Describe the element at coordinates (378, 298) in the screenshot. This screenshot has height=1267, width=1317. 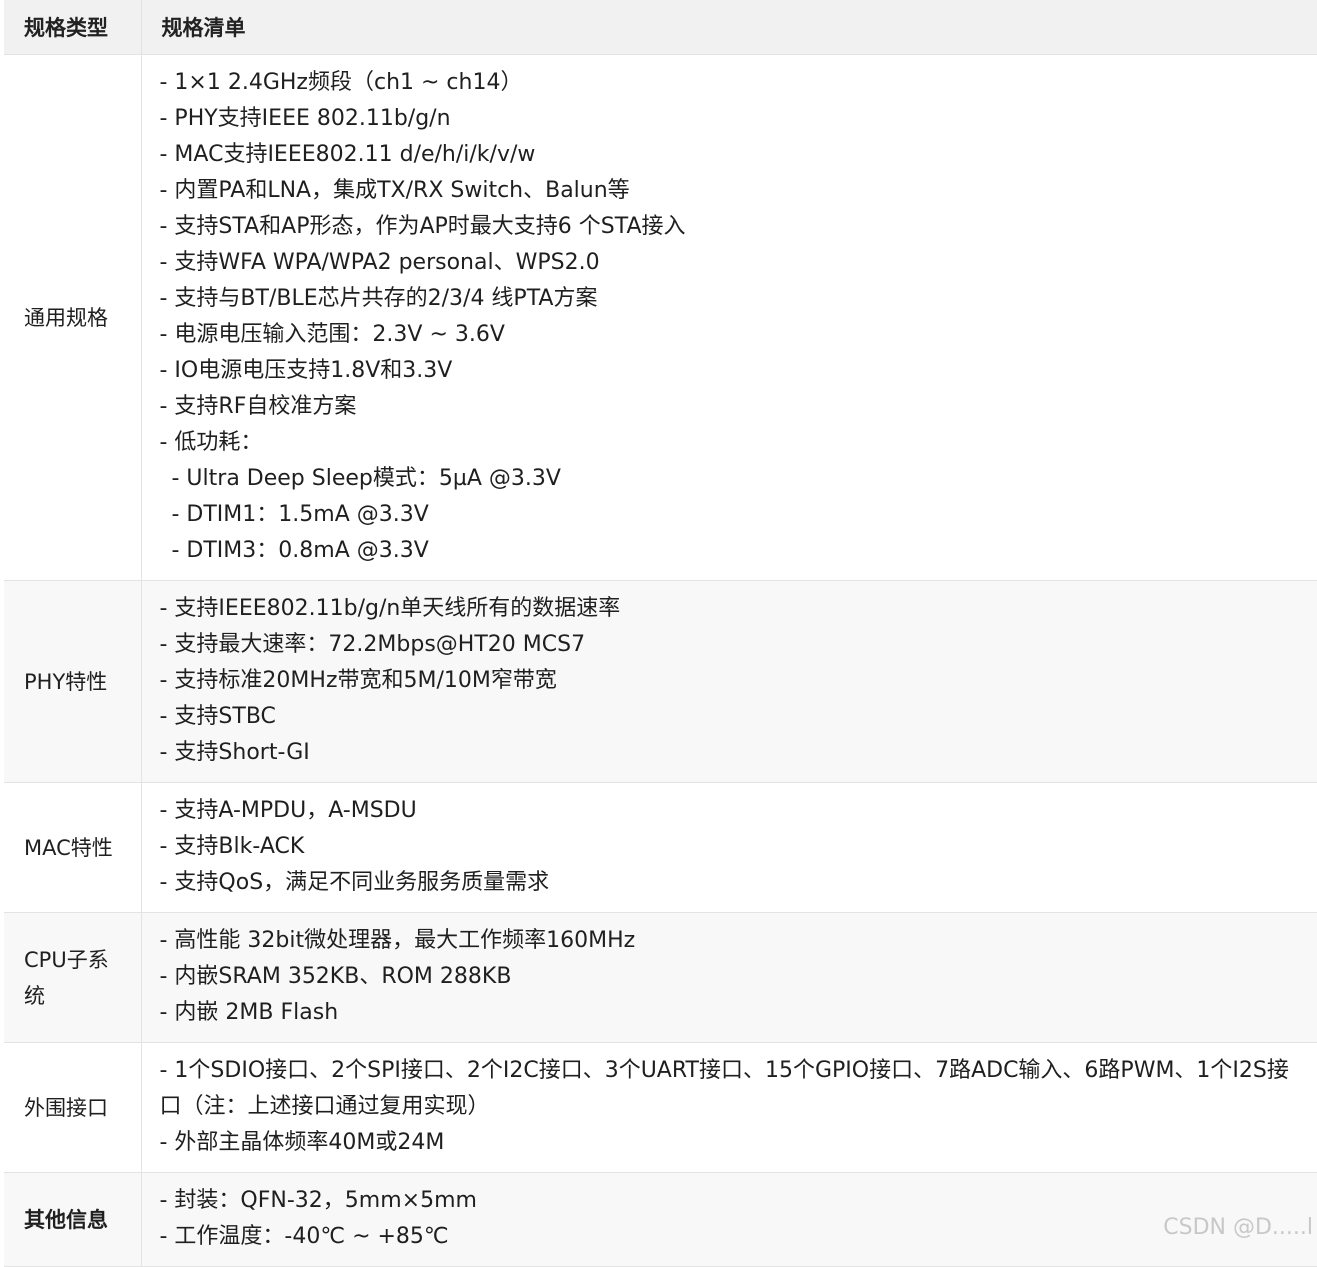
I see `list-item: - 支持与BT/BLE芯片共存的2/3/4 线PTA方案` at that location.